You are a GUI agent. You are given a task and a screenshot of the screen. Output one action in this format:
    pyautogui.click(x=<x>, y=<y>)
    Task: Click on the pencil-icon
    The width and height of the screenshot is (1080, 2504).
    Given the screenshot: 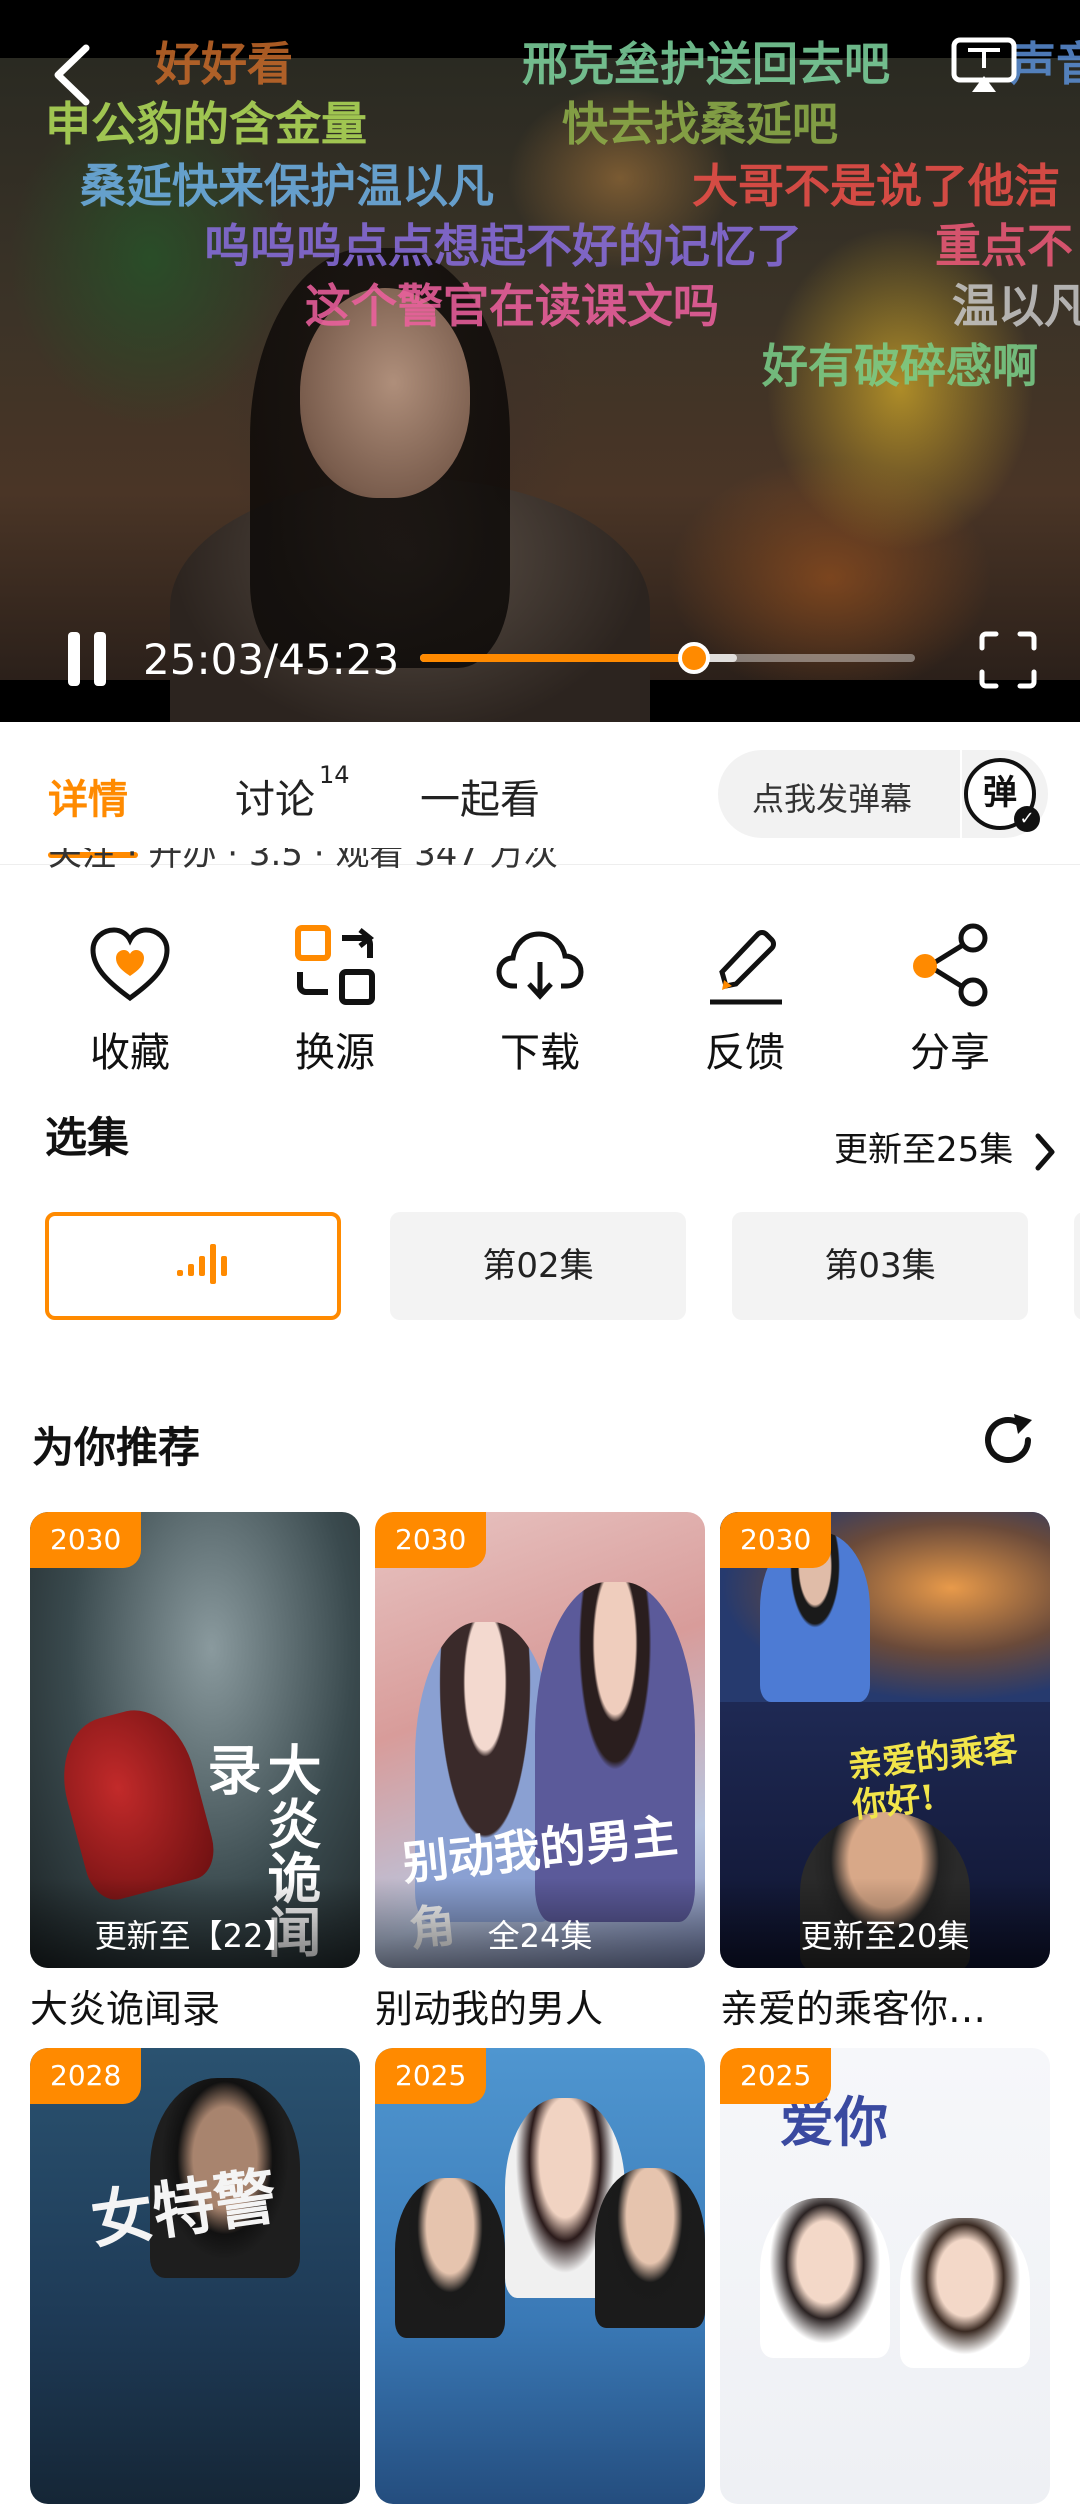 What is the action you would take?
    pyautogui.click(x=746, y=967)
    